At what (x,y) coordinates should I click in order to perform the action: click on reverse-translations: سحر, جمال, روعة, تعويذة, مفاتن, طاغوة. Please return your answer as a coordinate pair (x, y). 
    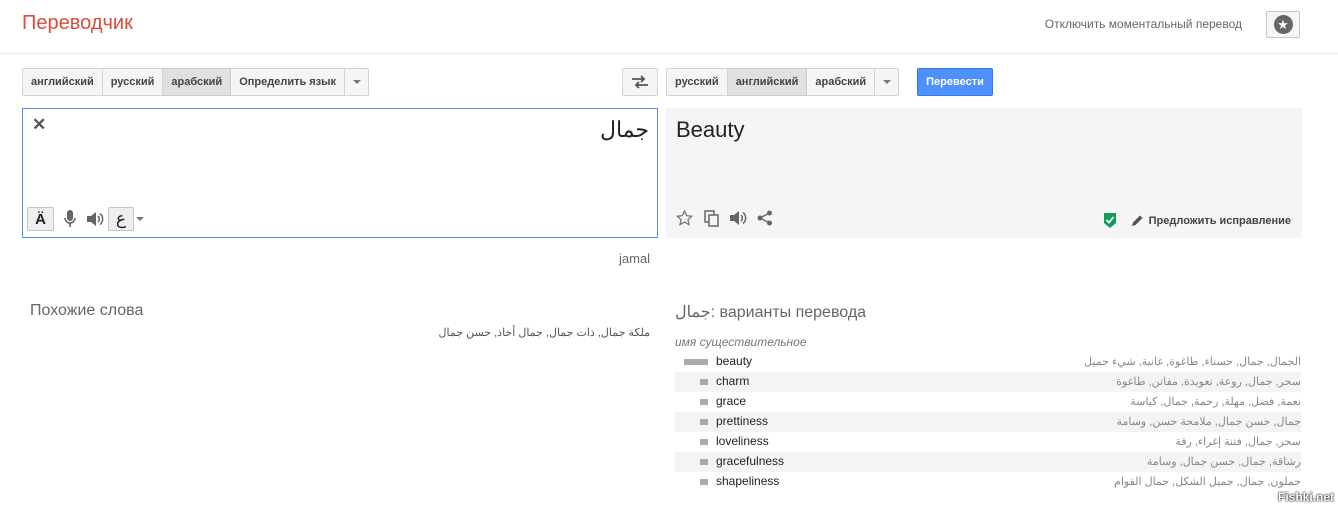
    Looking at the image, I should click on (1208, 381).